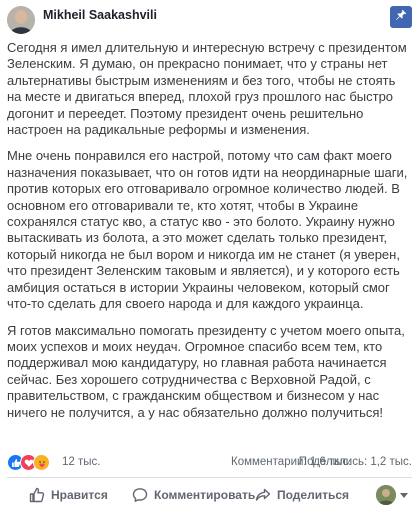 This screenshot has width=419, height=517. I want to click on share-button: Поделиться, so click(302, 495).